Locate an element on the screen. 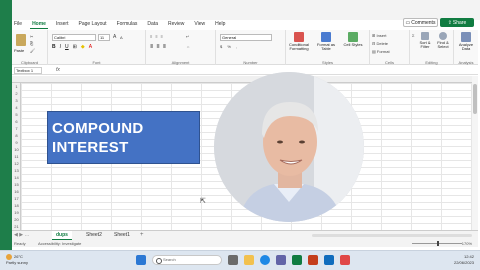  format-as-table-button: Format as Table is located at coordinates (326, 41).